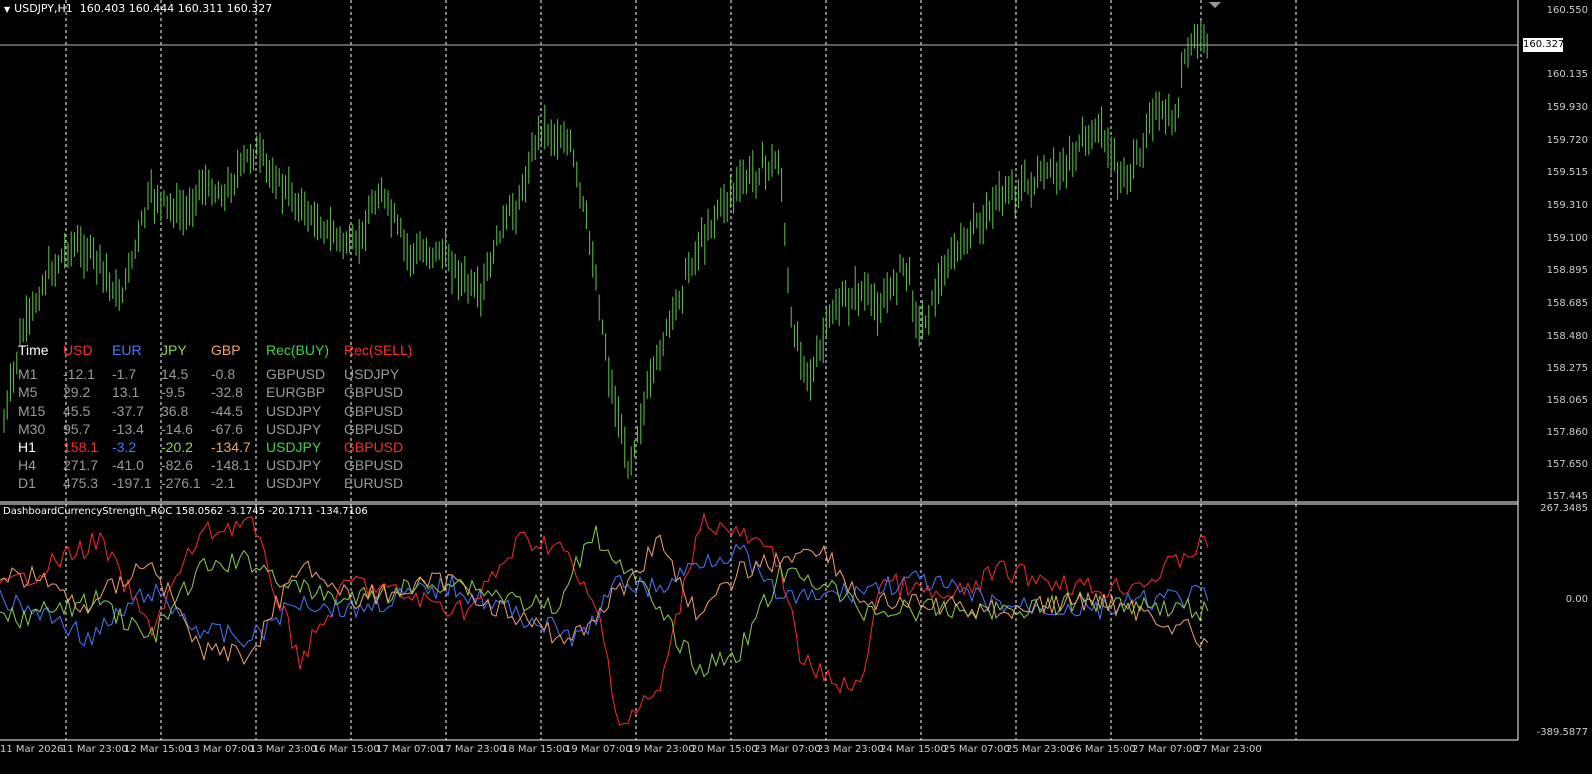  Describe the element at coordinates (1567, 270) in the screenshot. I see `price-tick-label: 158.895` at that location.